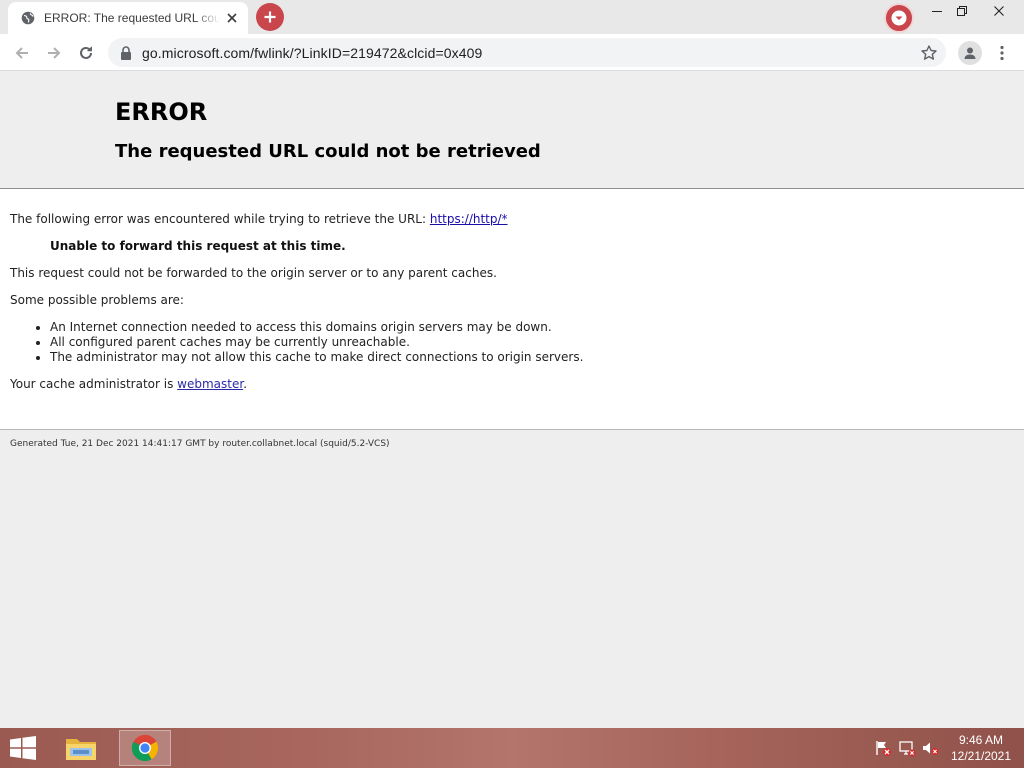 The width and height of the screenshot is (1024, 768). I want to click on requested-url-link: https://http/*, so click(469, 219).